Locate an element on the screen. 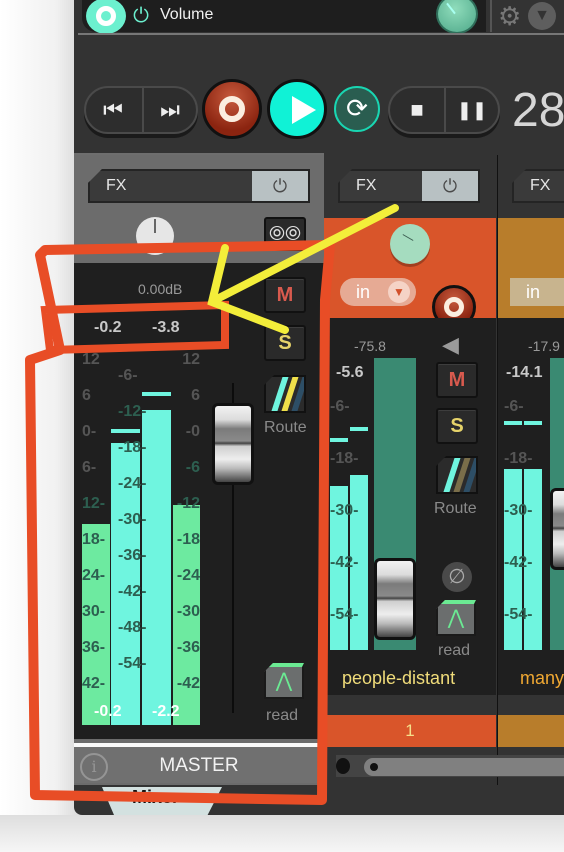  track-peak-readout: -5.6 is located at coordinates (350, 373).